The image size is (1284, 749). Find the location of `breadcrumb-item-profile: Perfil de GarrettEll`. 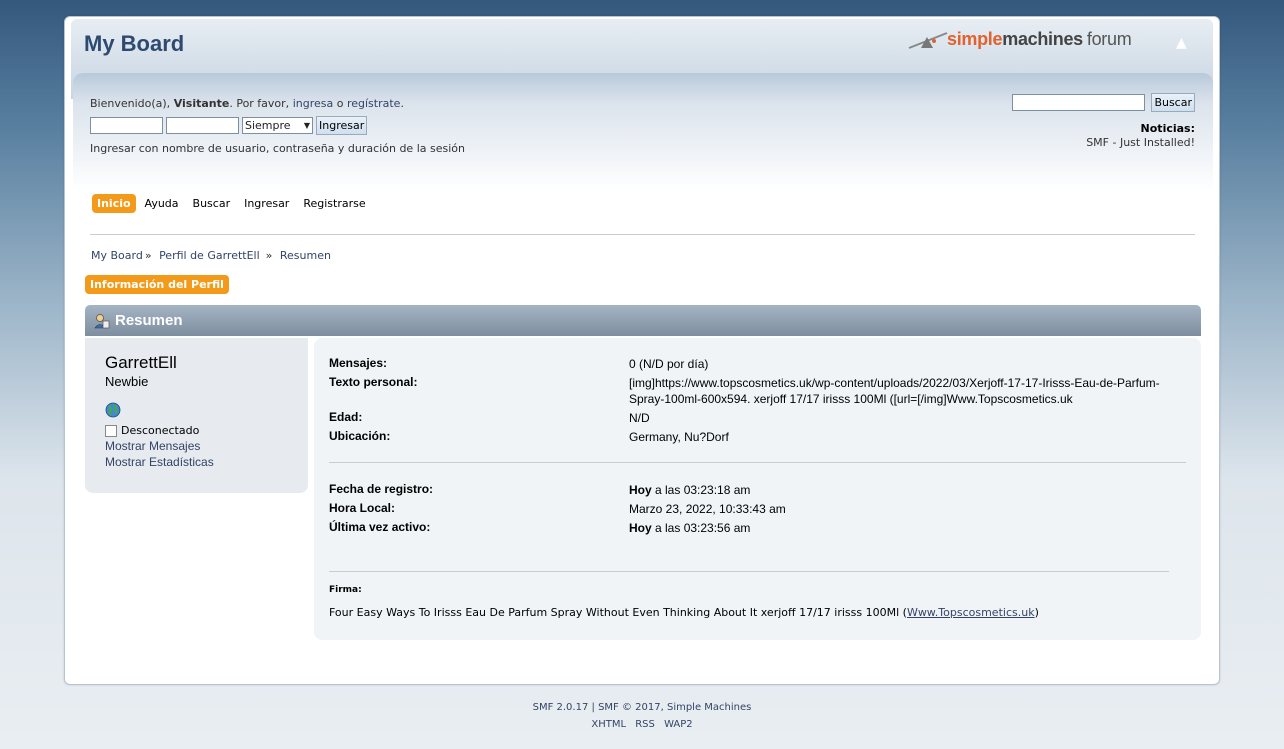

breadcrumb-item-profile: Perfil de GarrettEll is located at coordinates (209, 255).